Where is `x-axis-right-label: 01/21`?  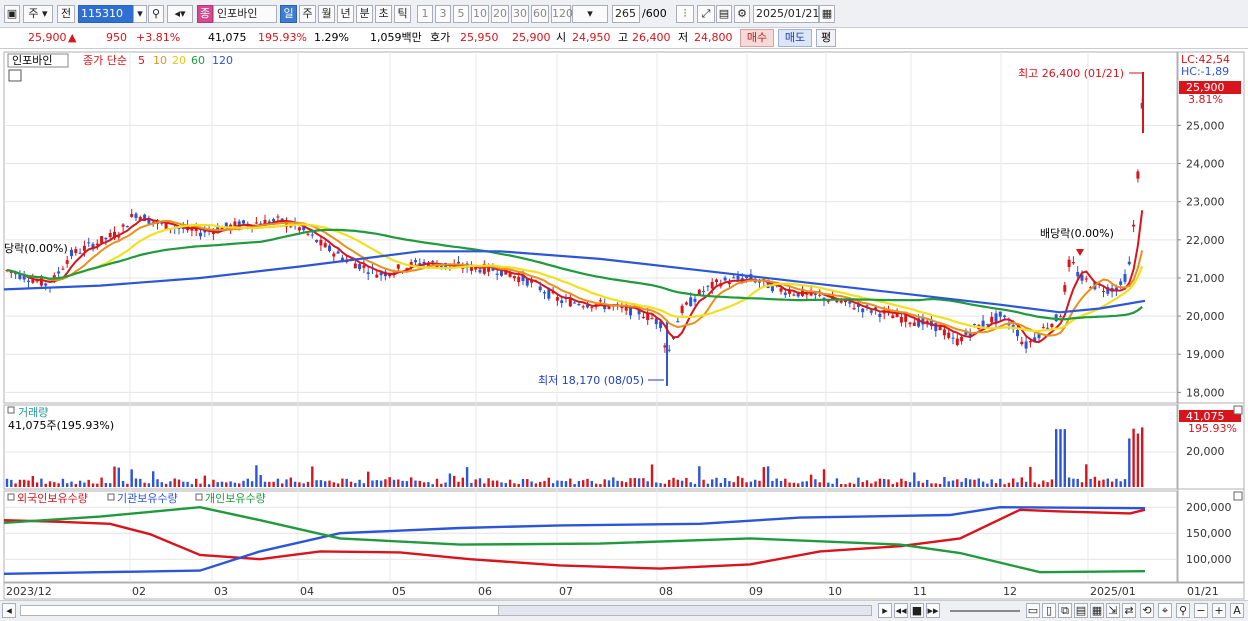
x-axis-right-label: 01/21 is located at coordinates (1203, 591).